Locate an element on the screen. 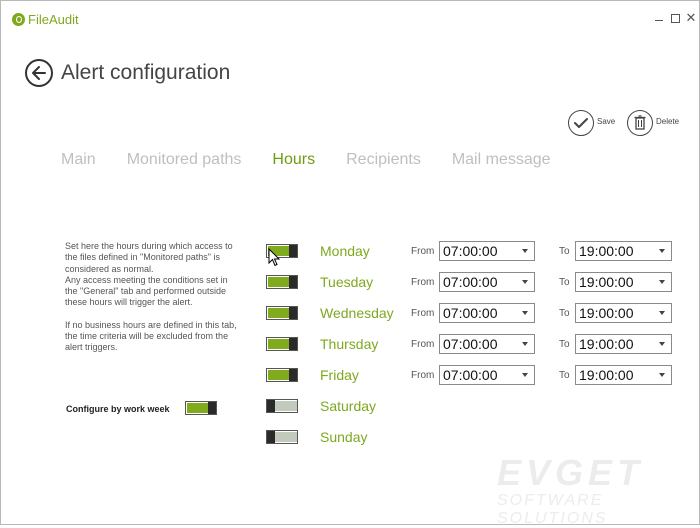 This screenshot has height=528, width=700. day-label-wednesday: Wednesday is located at coordinates (357, 313).